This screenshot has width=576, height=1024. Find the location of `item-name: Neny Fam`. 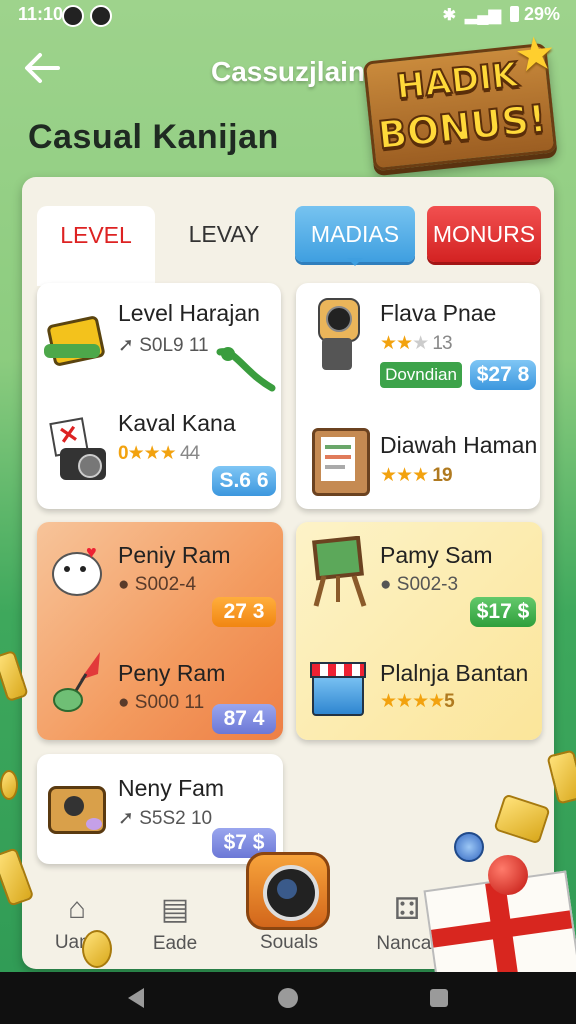

item-name: Neny Fam is located at coordinates (171, 788).